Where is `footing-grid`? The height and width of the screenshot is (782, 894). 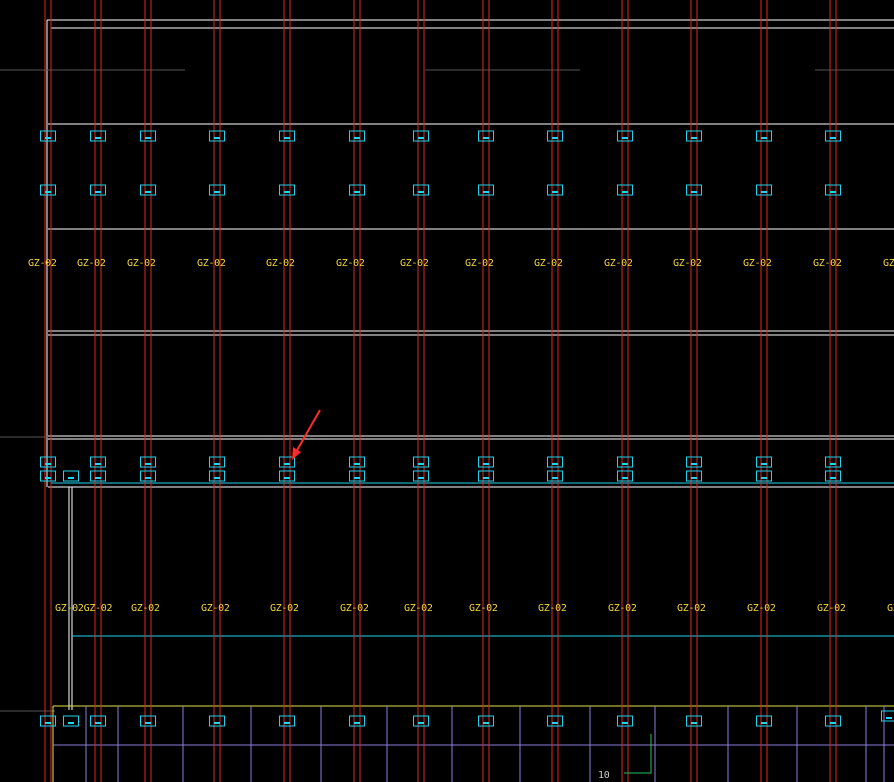 footing-grid is located at coordinates (473, 743).